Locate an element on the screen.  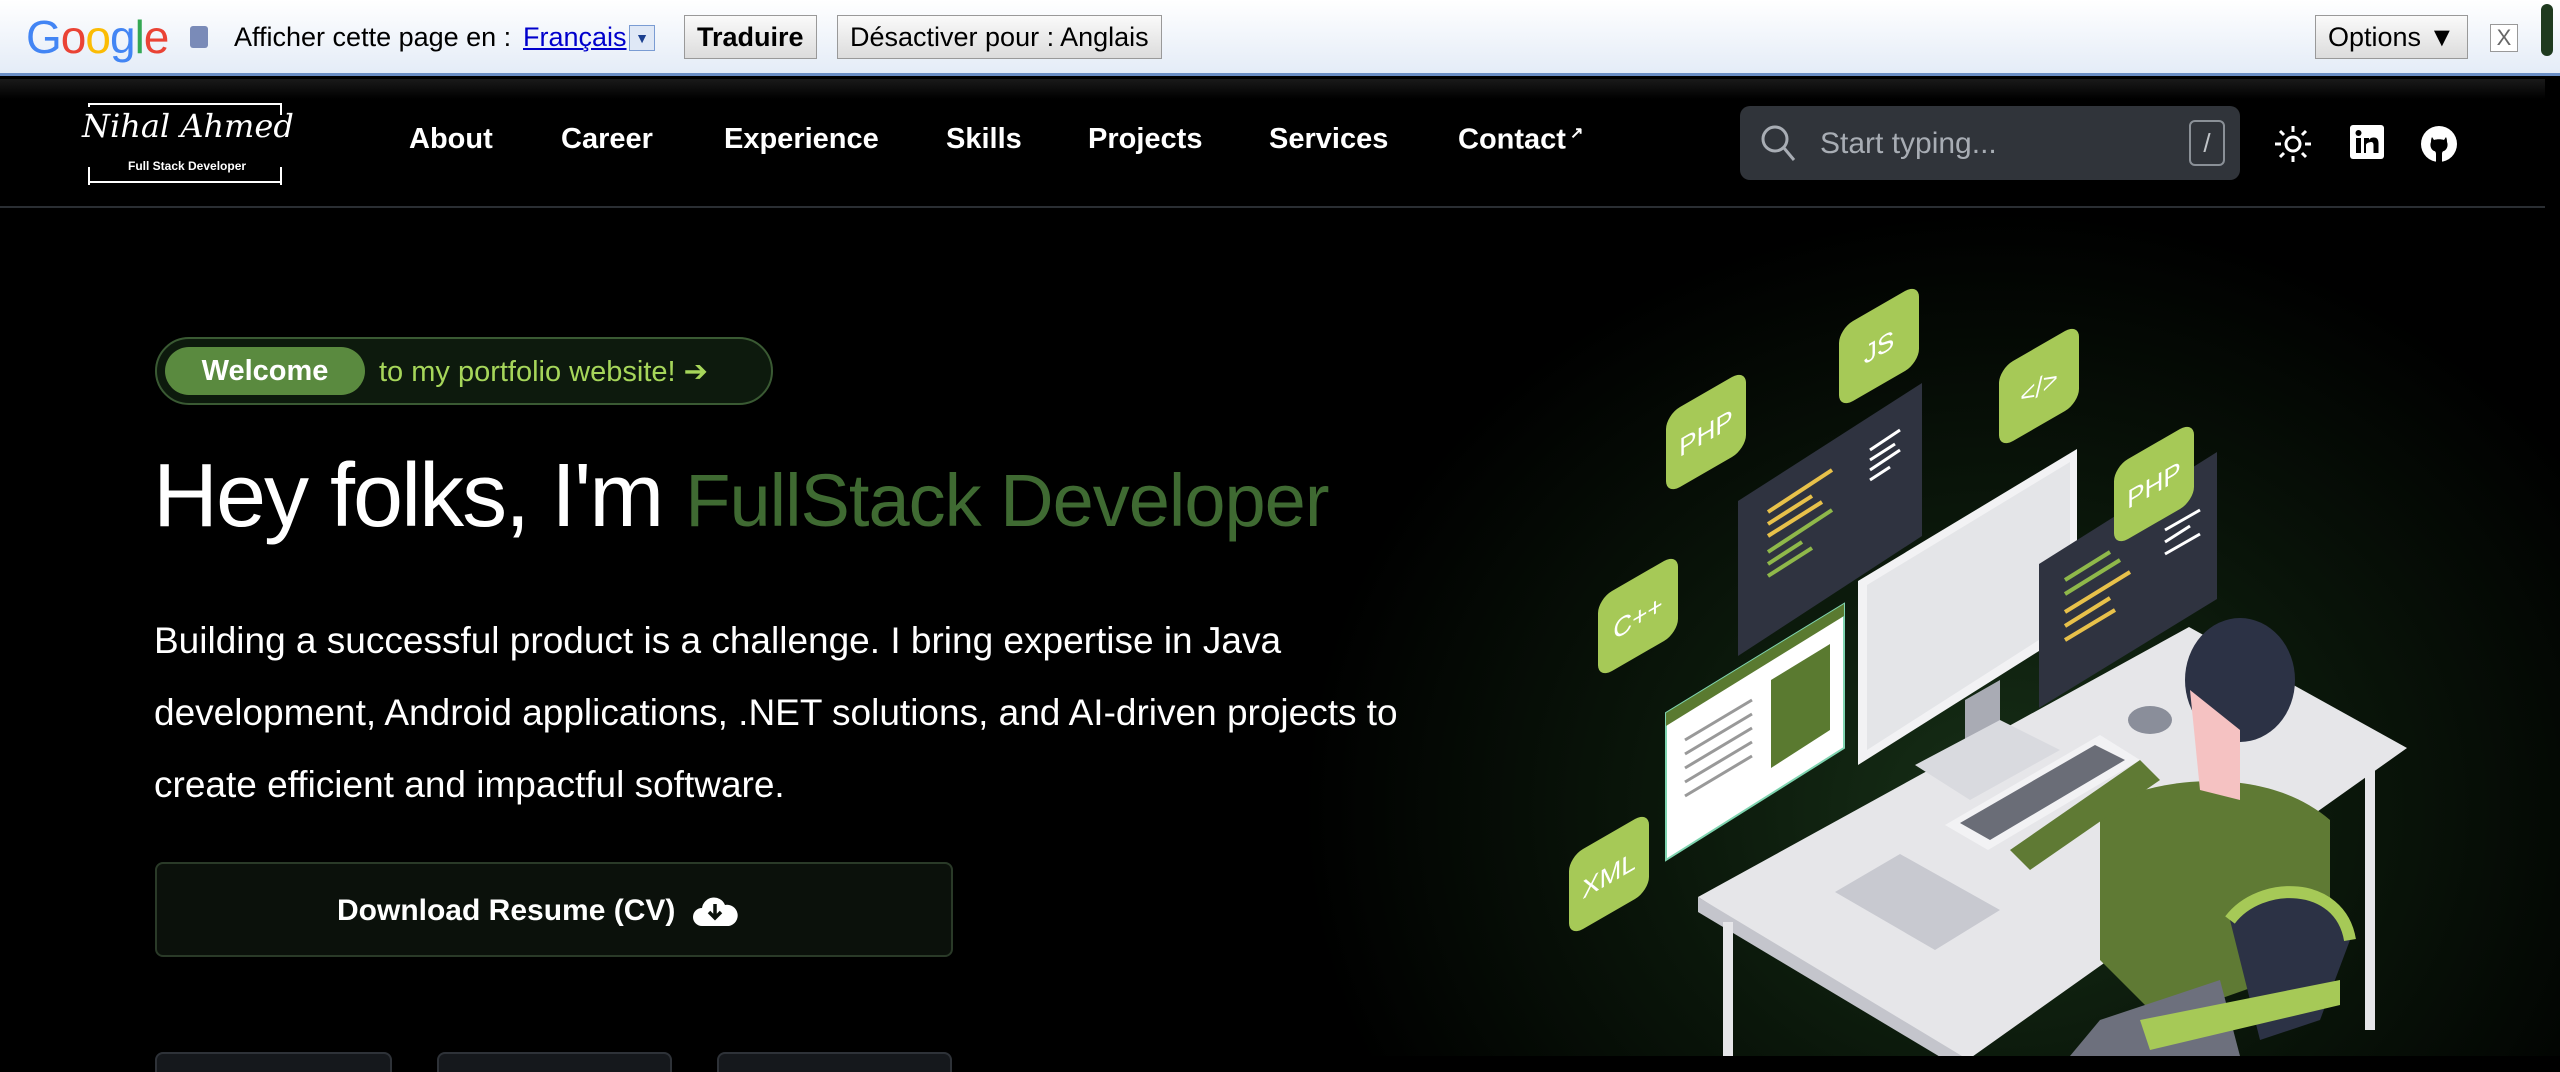
welcome-badge: Welcome to my portfolio website! ➔ is located at coordinates (464, 371).